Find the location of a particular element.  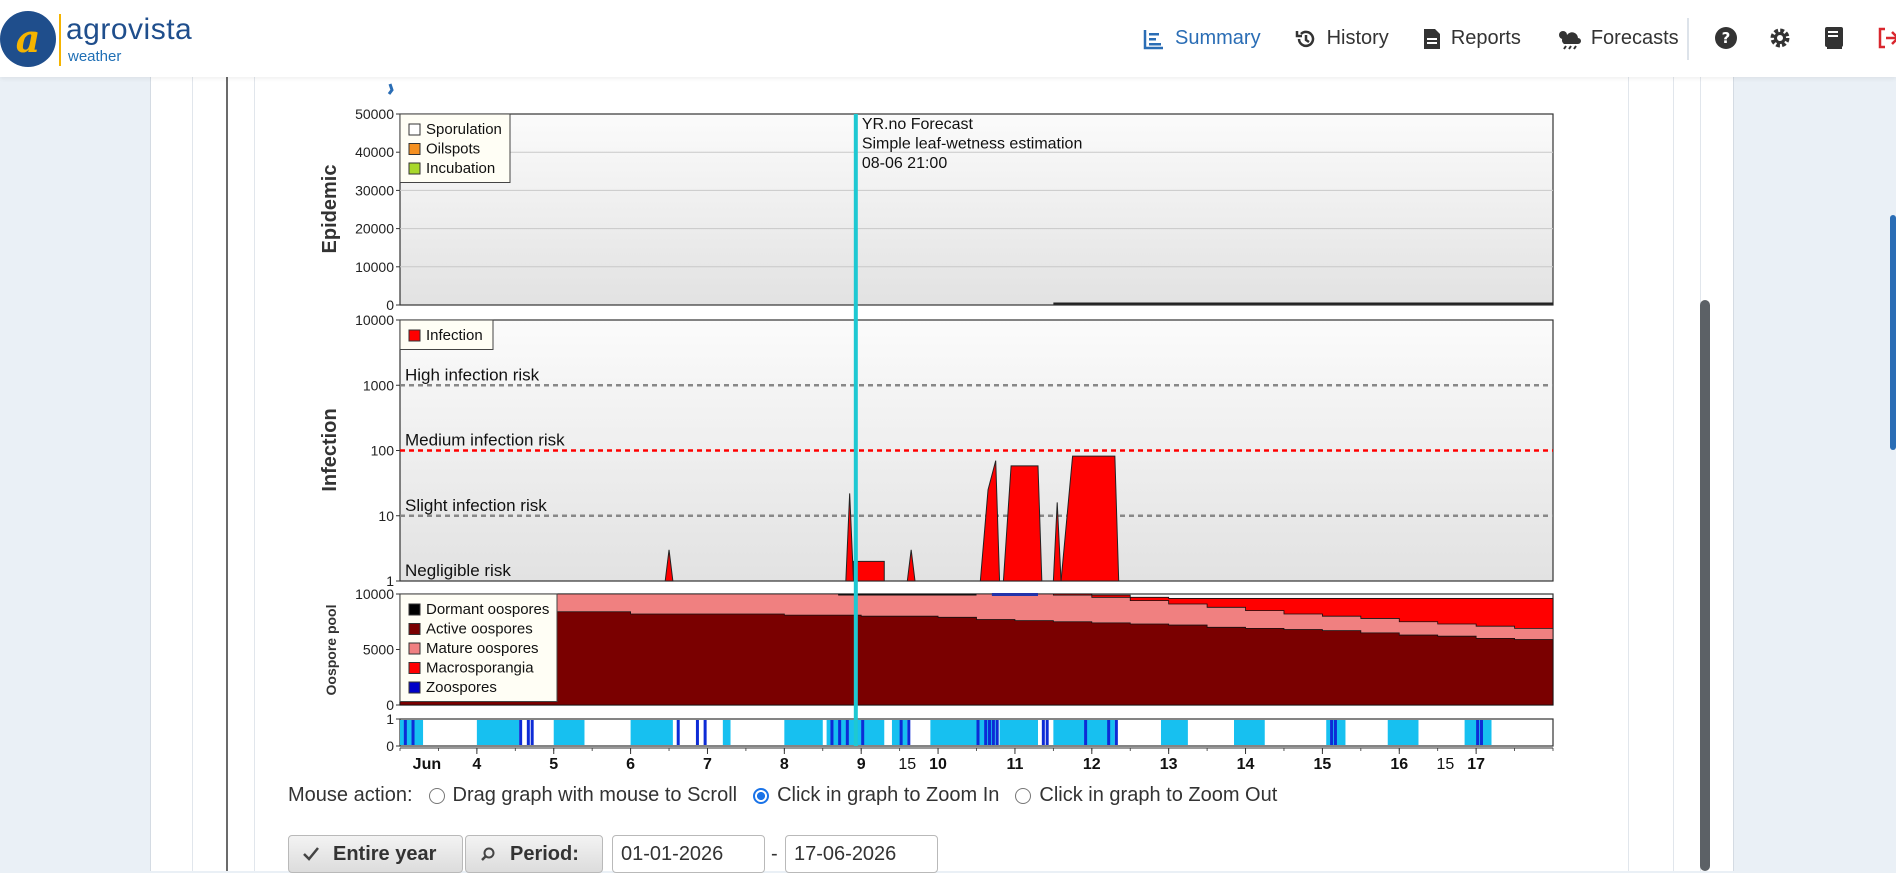

oospore-legend-item: Mature oospores is located at coordinates (482, 648).